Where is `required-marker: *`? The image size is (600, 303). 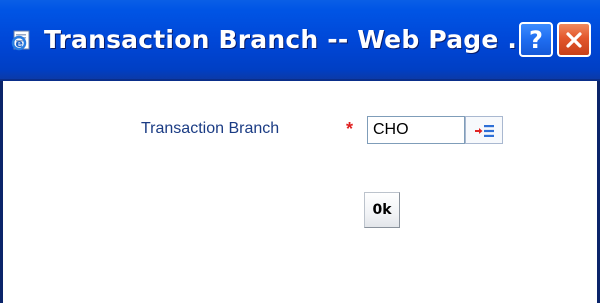 required-marker: * is located at coordinates (350, 129).